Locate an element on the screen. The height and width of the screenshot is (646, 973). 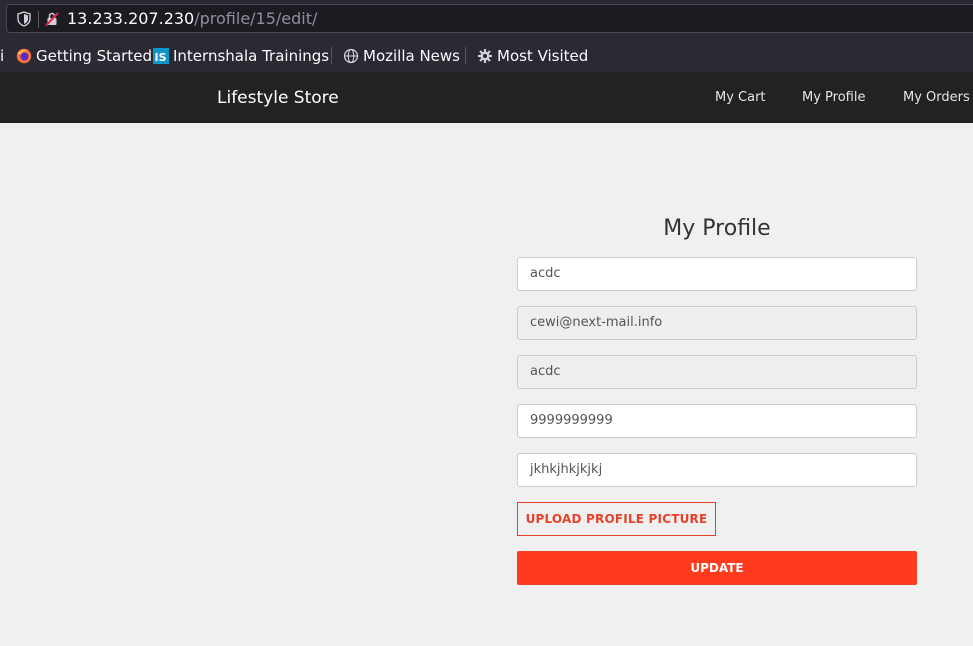
username-field: acdc is located at coordinates (717, 372).